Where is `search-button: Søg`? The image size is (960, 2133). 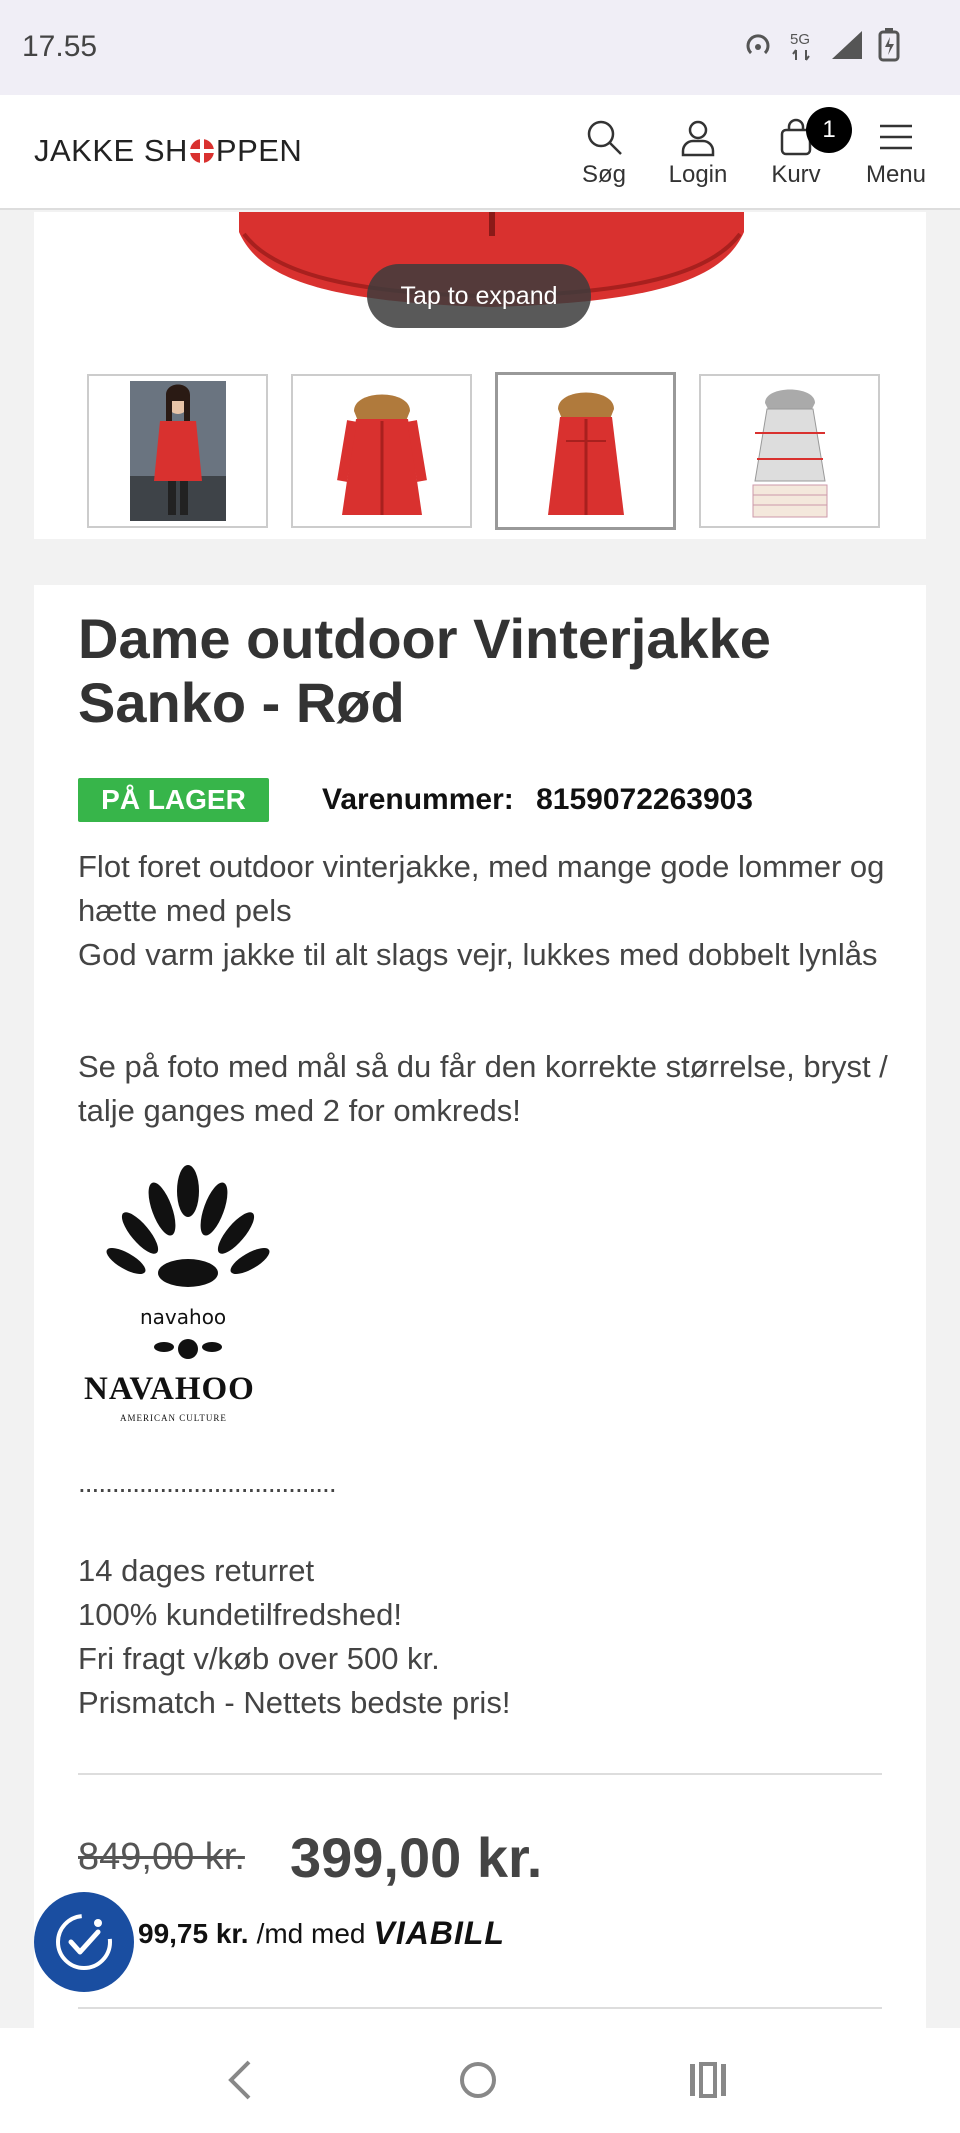
search-button: Søg is located at coordinates (604, 153).